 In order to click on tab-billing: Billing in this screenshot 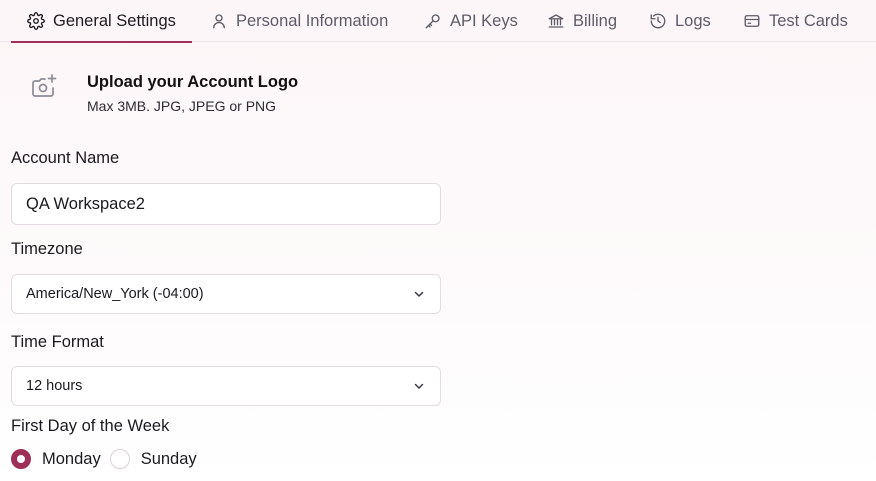, I will do `click(582, 21)`.